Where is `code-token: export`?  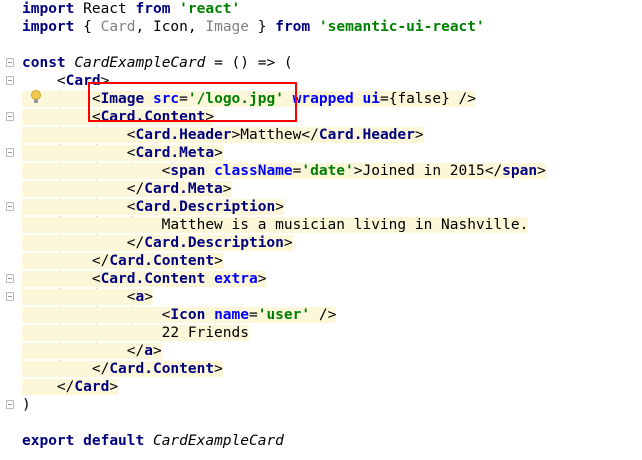
code-token: export is located at coordinates (48, 441).